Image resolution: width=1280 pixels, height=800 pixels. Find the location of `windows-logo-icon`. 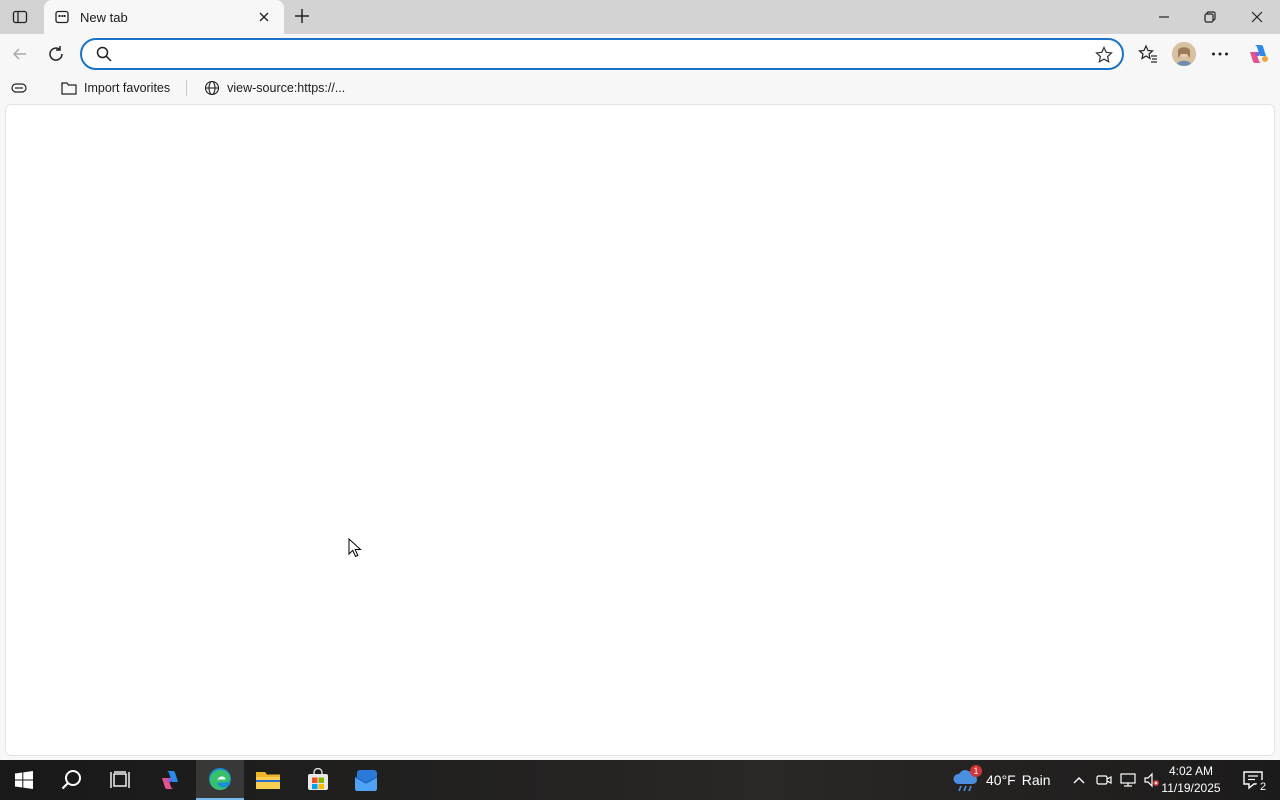

windows-logo-icon is located at coordinates (24, 780).